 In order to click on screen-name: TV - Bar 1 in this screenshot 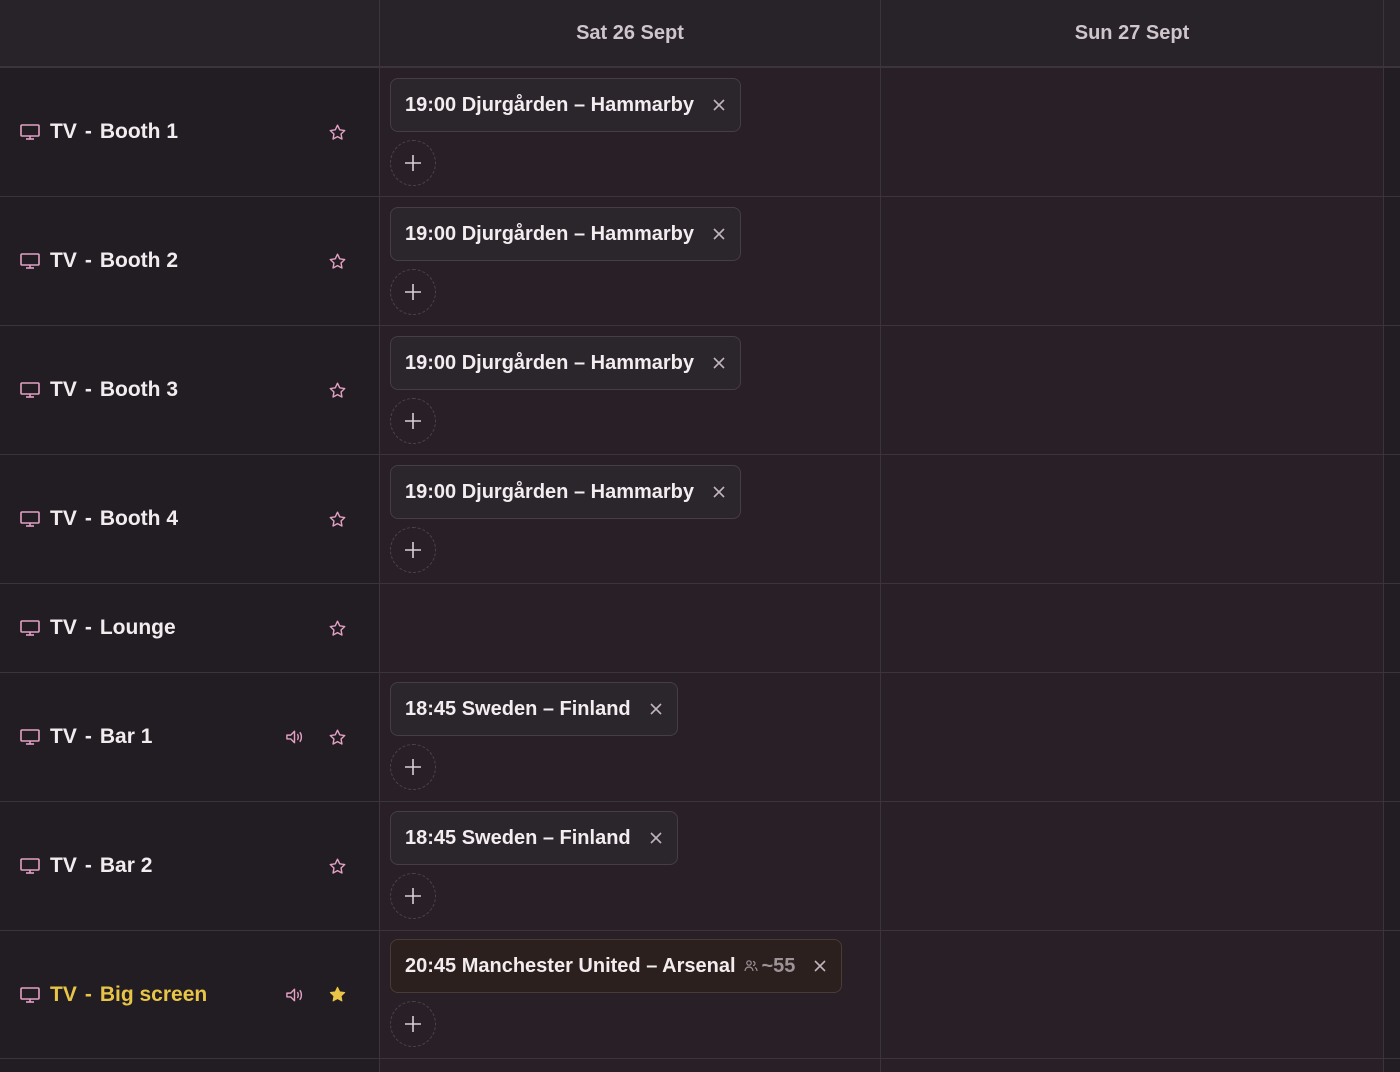, I will do `click(101, 736)`.